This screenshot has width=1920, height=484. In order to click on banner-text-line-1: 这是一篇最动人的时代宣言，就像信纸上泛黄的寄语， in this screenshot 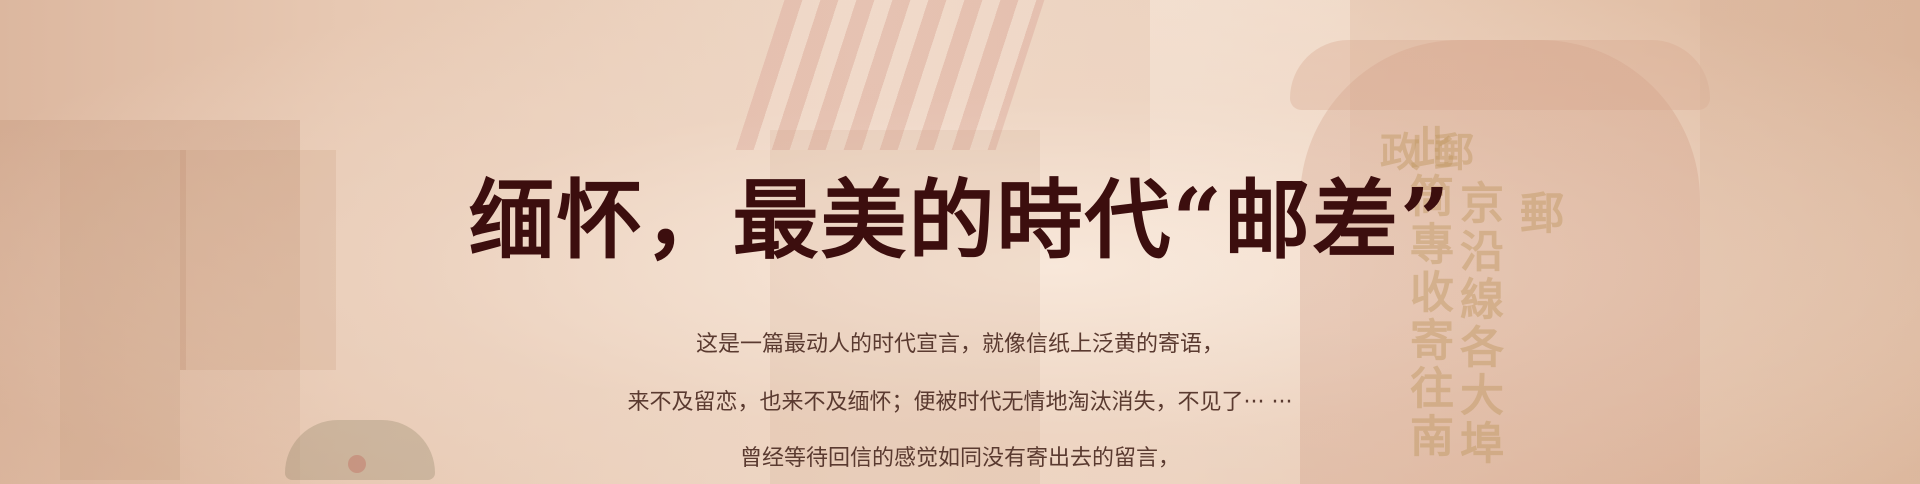, I will do `click(959, 344)`.